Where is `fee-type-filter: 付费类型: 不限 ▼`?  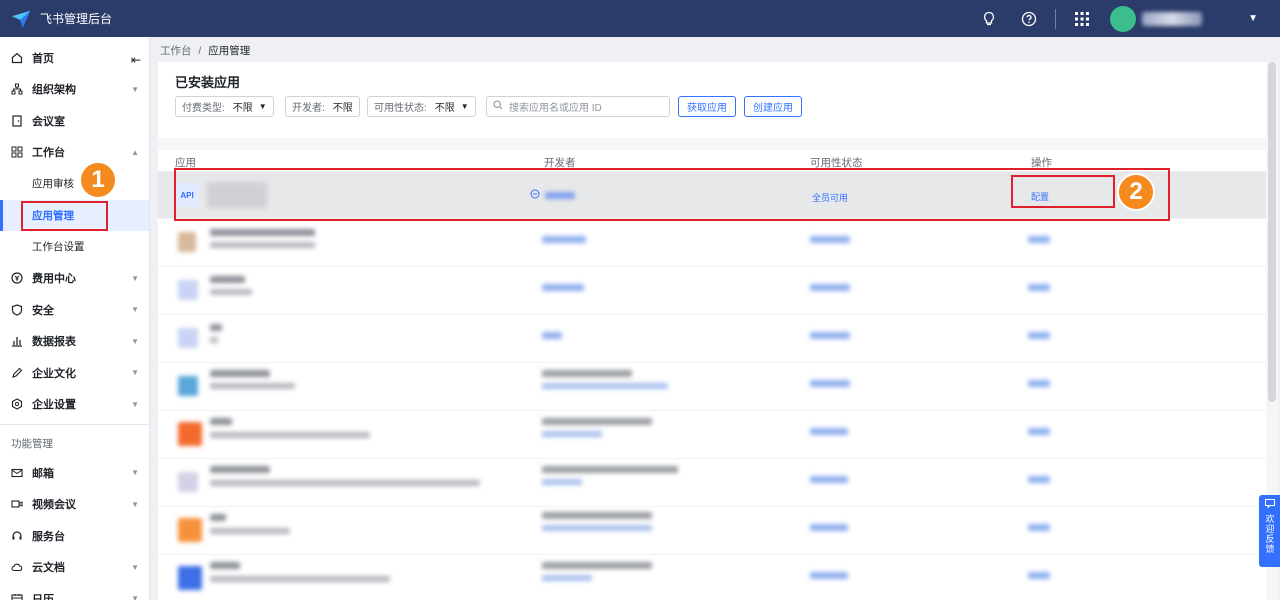
fee-type-filter: 付费类型: 不限 ▼ is located at coordinates (224, 106).